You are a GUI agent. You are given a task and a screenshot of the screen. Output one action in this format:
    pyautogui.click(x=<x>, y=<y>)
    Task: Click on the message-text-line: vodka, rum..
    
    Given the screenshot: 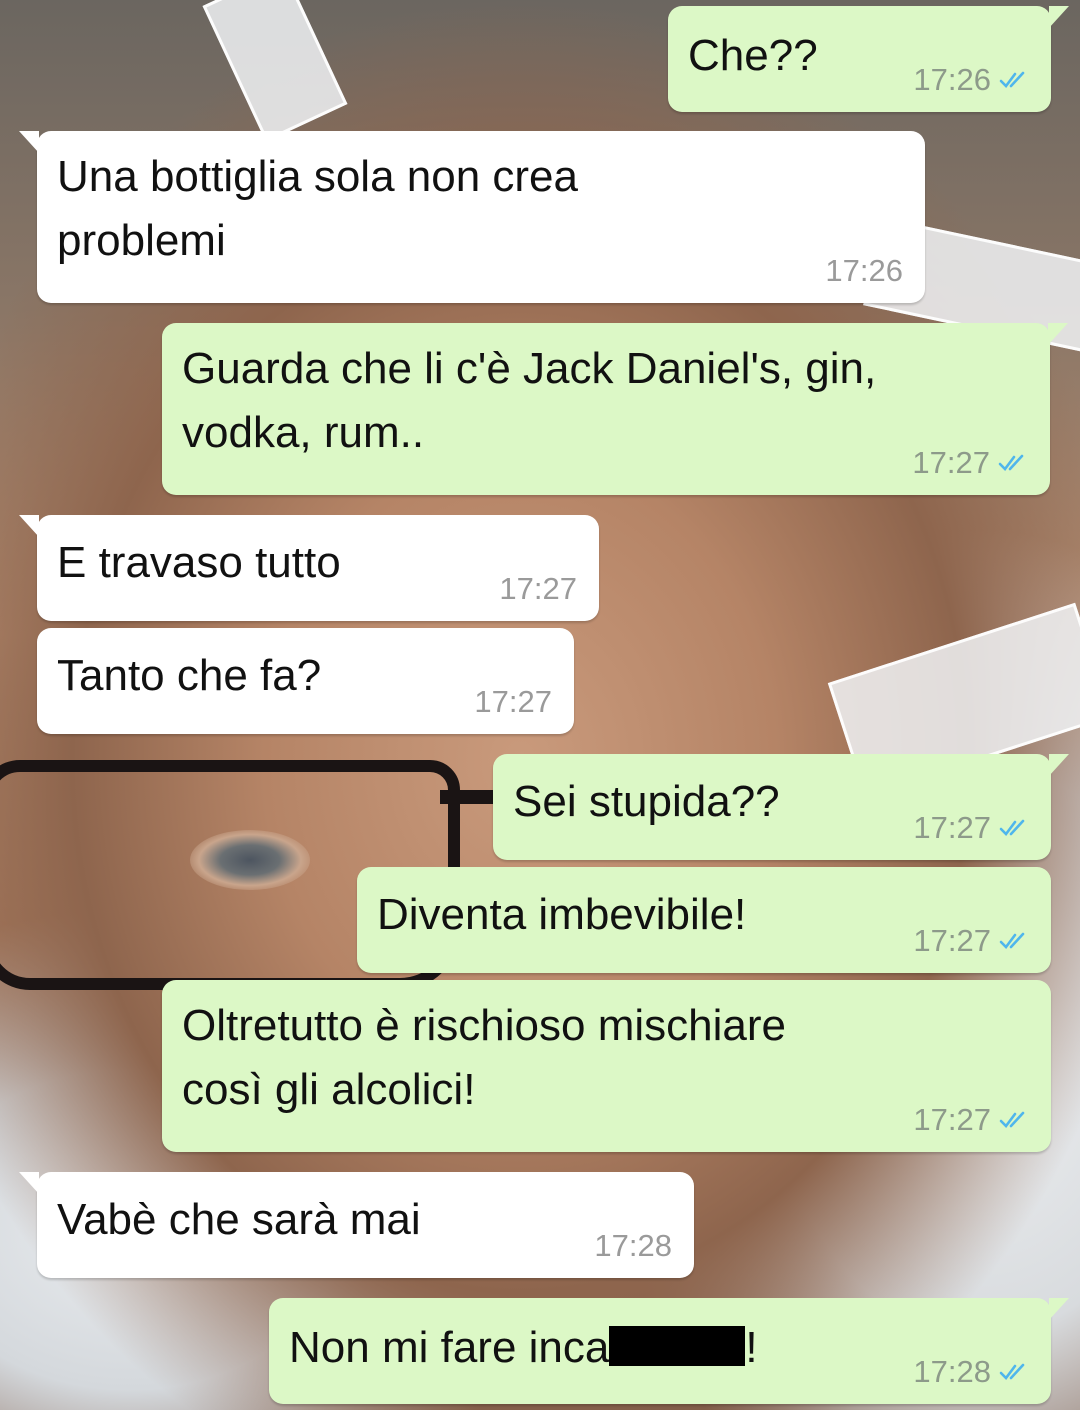 What is the action you would take?
    pyautogui.click(x=303, y=432)
    